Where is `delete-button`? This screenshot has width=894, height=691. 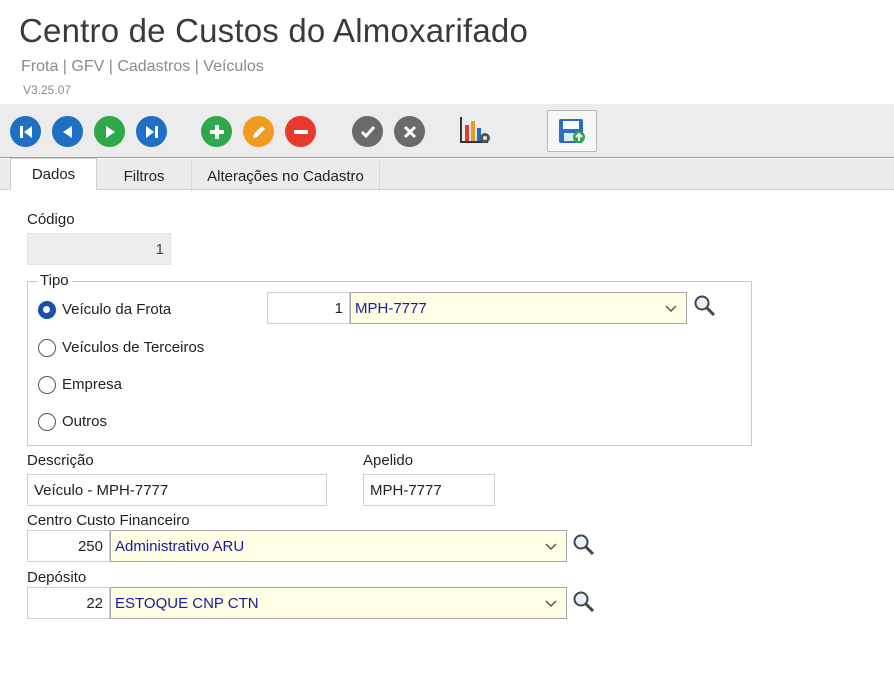
delete-button is located at coordinates (300, 131).